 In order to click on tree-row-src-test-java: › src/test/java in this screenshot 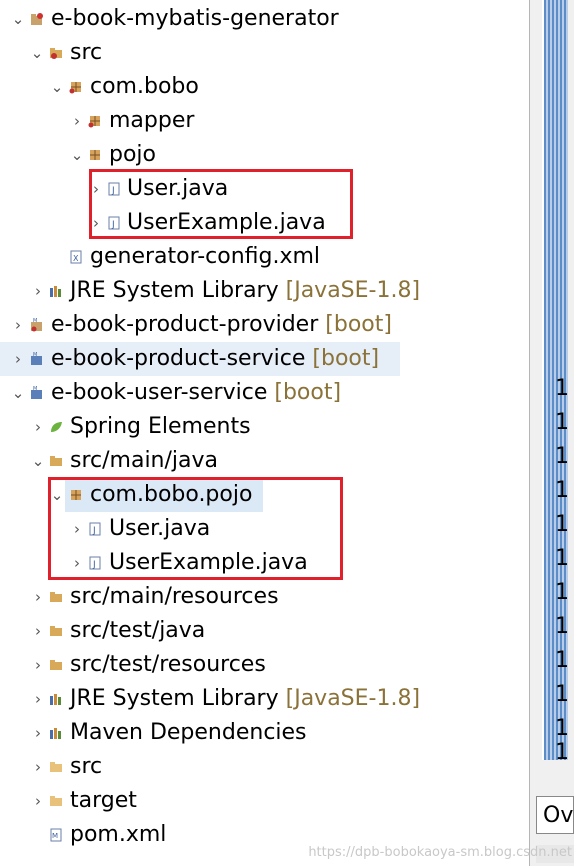, I will do `click(264, 631)`.